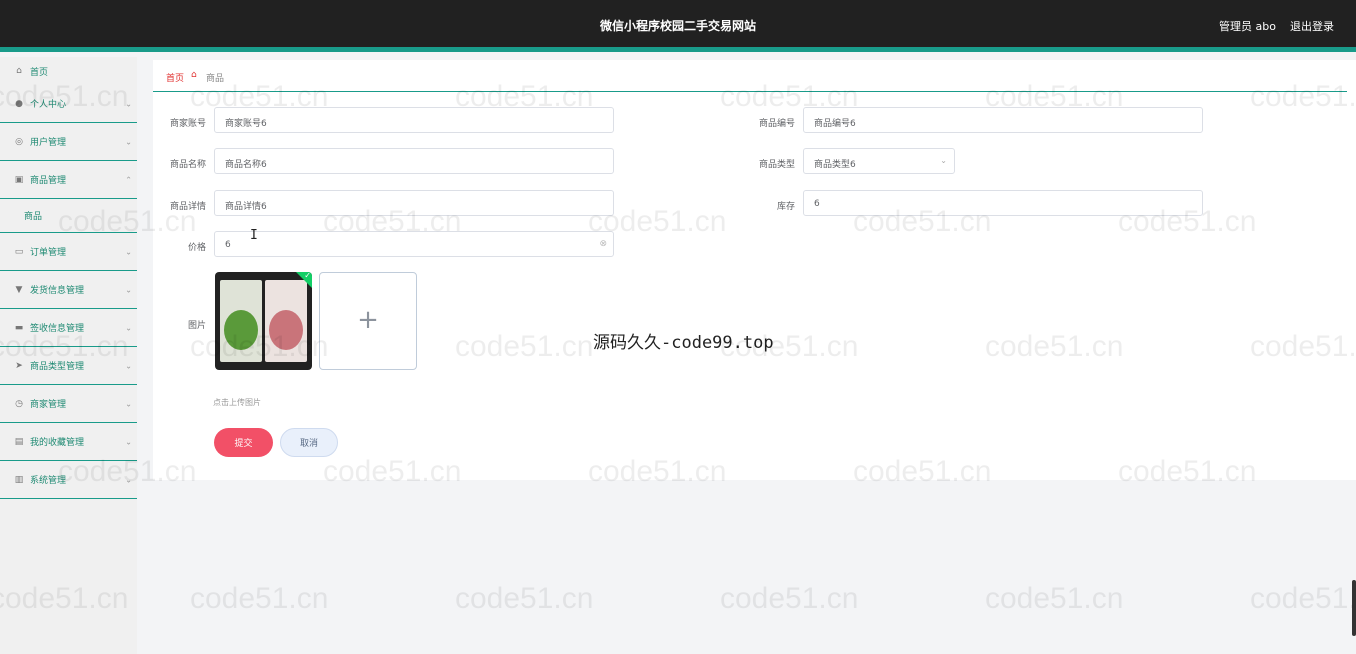 The height and width of the screenshot is (654, 1356). What do you see at coordinates (776, 124) in the screenshot?
I see `goods-no-label: 商品编号` at bounding box center [776, 124].